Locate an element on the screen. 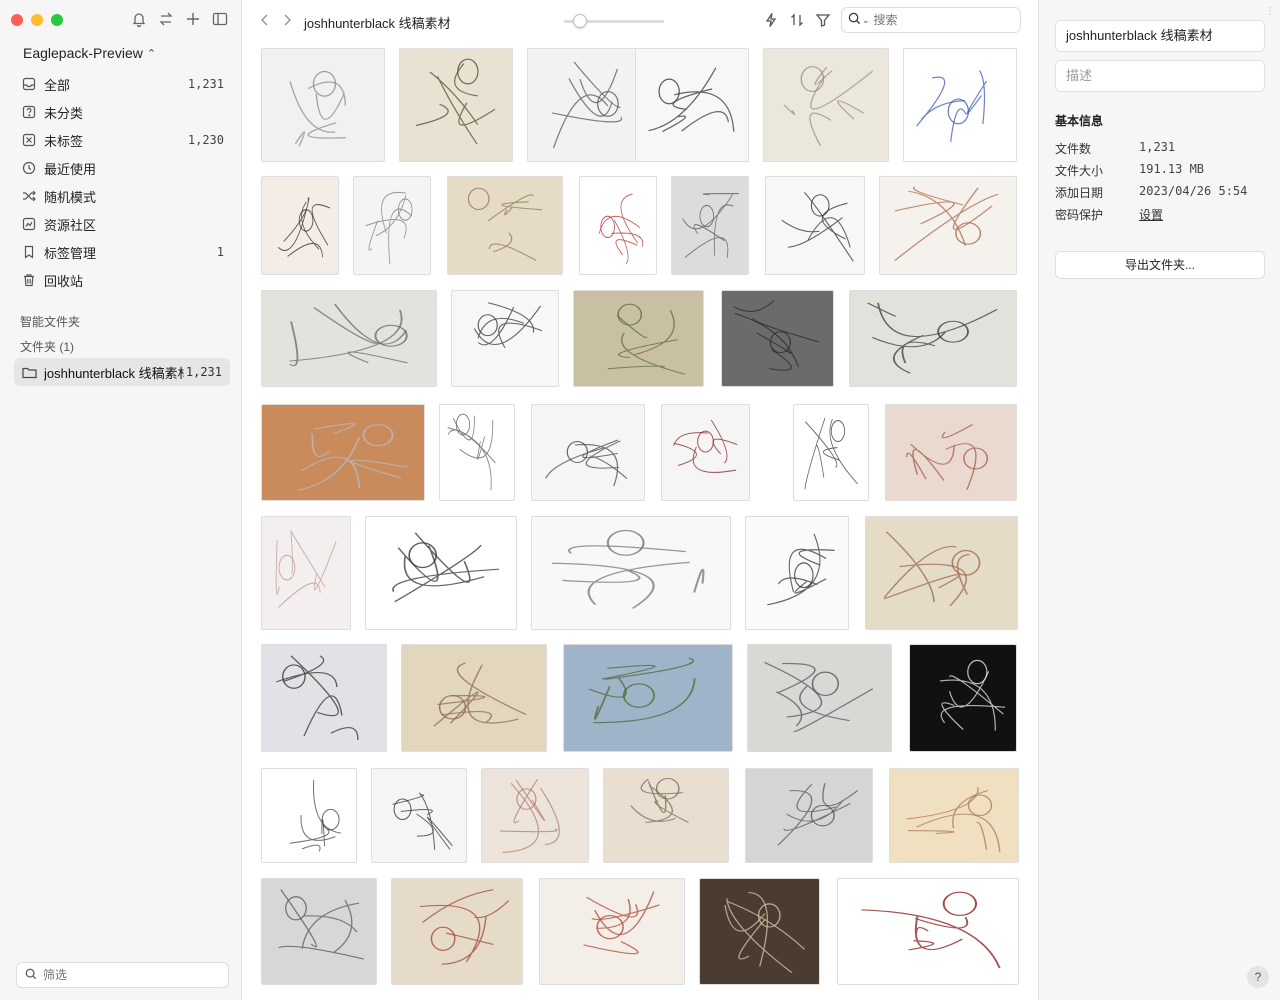 This screenshot has width=1280, height=1000. thumbnail-face-construction is located at coordinates (666, 815).